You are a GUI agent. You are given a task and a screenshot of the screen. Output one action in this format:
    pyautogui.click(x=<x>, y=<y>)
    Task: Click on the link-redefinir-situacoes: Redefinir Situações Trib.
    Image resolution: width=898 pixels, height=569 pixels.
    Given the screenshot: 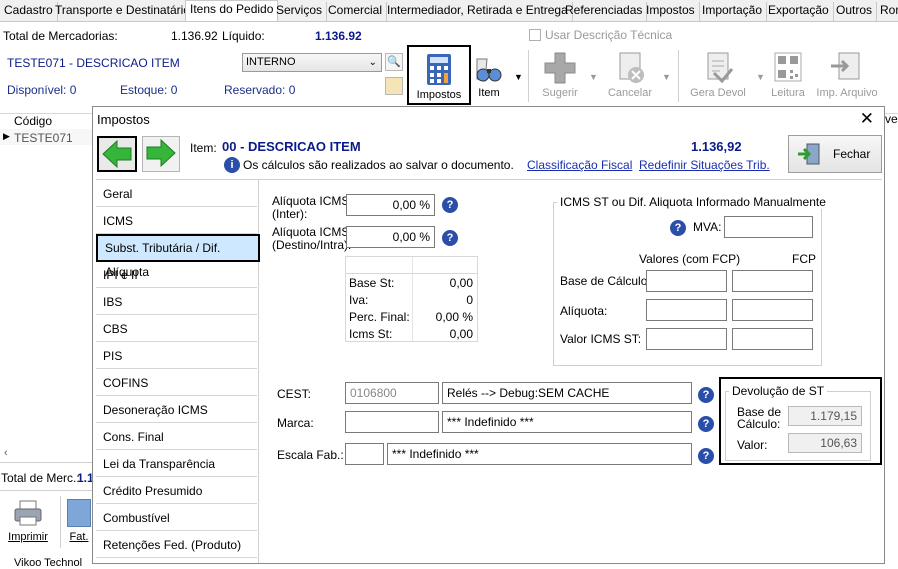 What is the action you would take?
    pyautogui.click(x=704, y=165)
    